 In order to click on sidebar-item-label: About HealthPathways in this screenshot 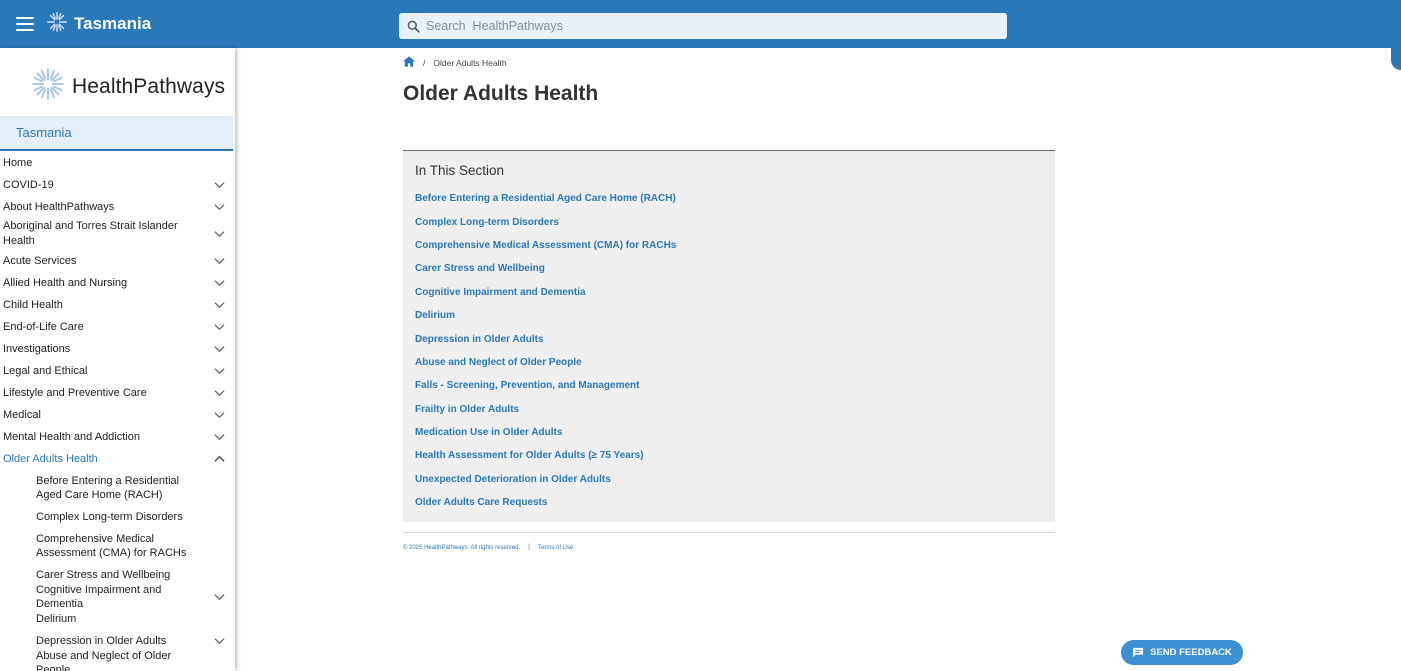, I will do `click(59, 206)`.